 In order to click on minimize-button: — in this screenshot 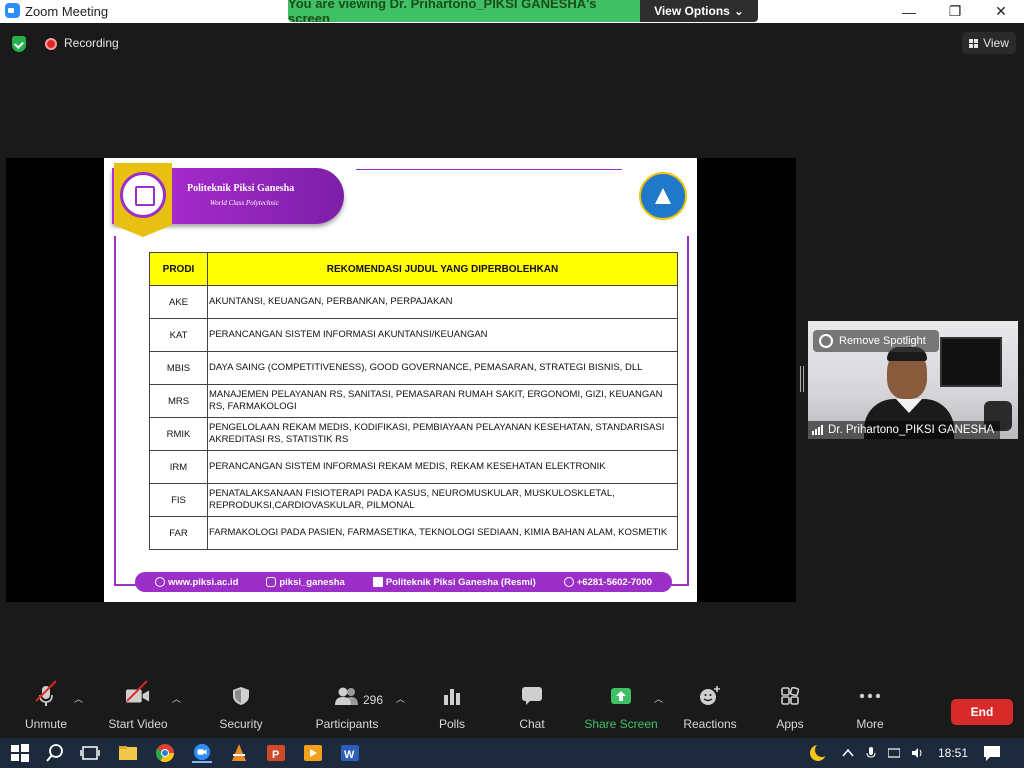, I will do `click(909, 11)`.